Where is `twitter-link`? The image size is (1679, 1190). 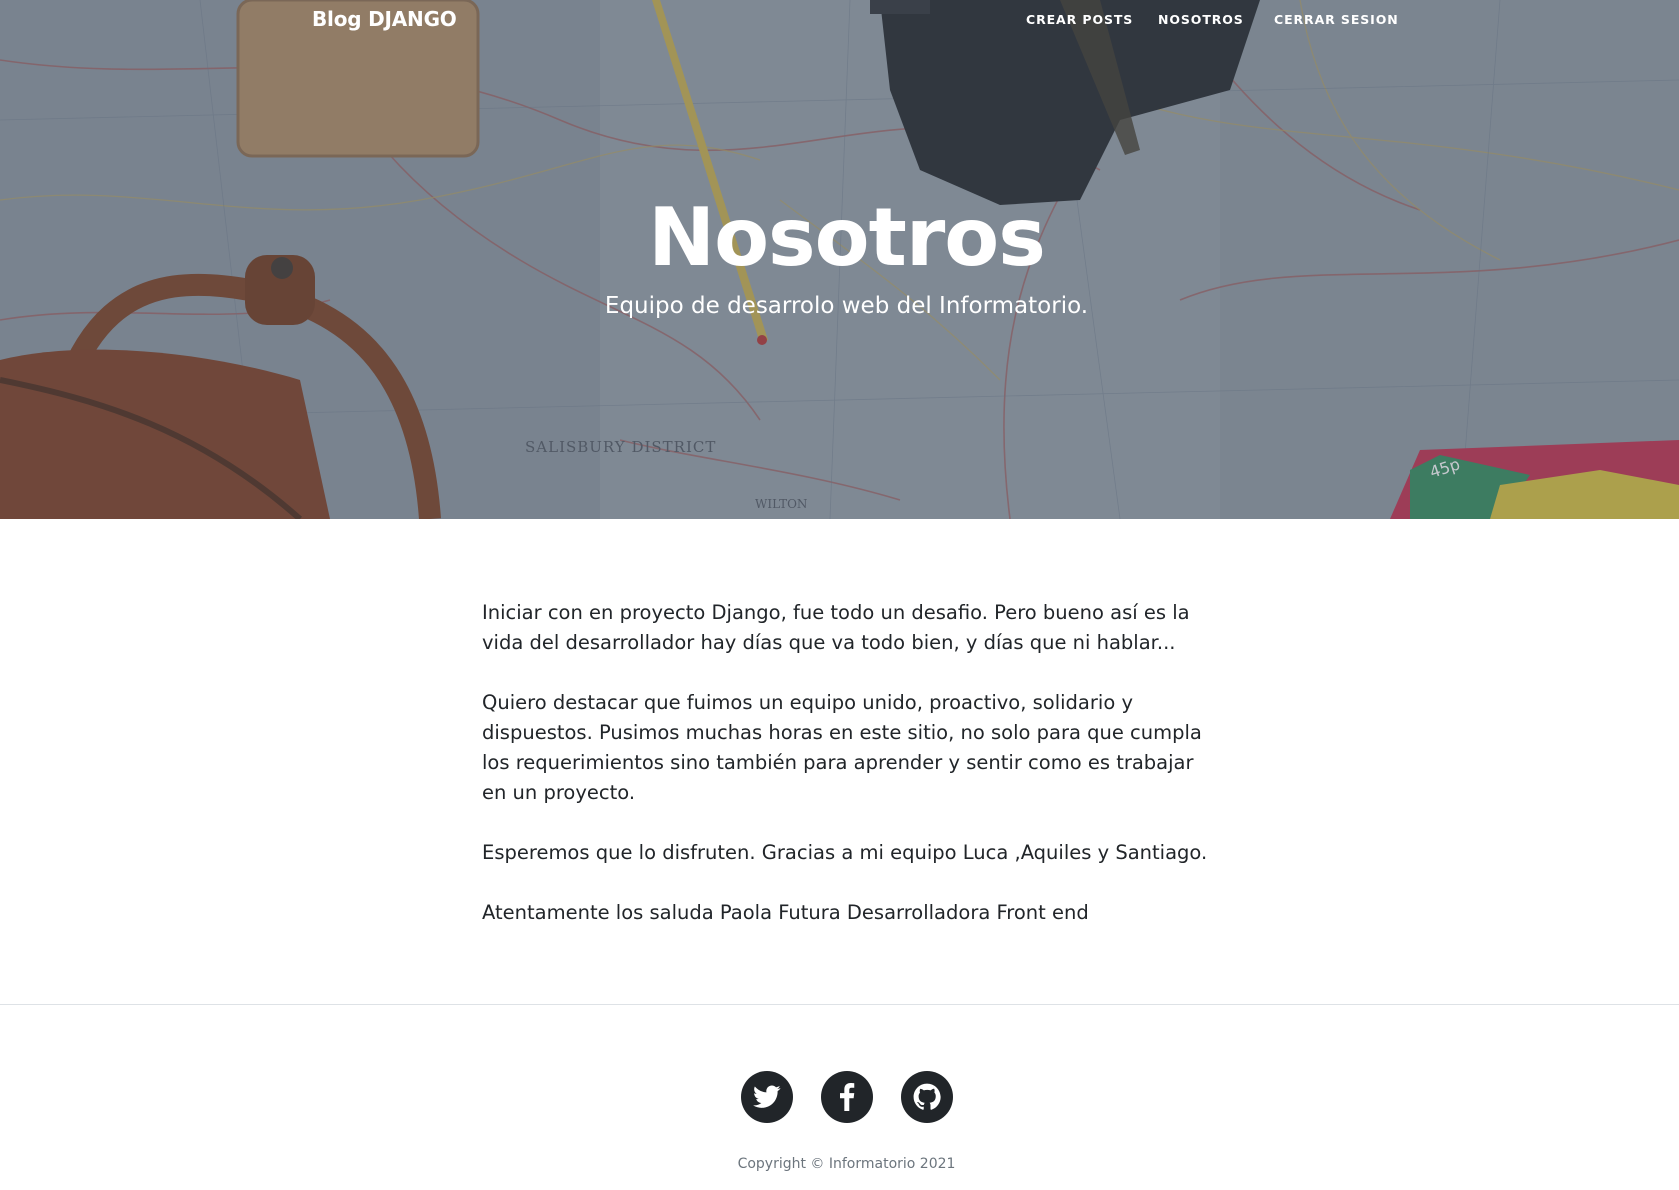 twitter-link is located at coordinates (767, 1097).